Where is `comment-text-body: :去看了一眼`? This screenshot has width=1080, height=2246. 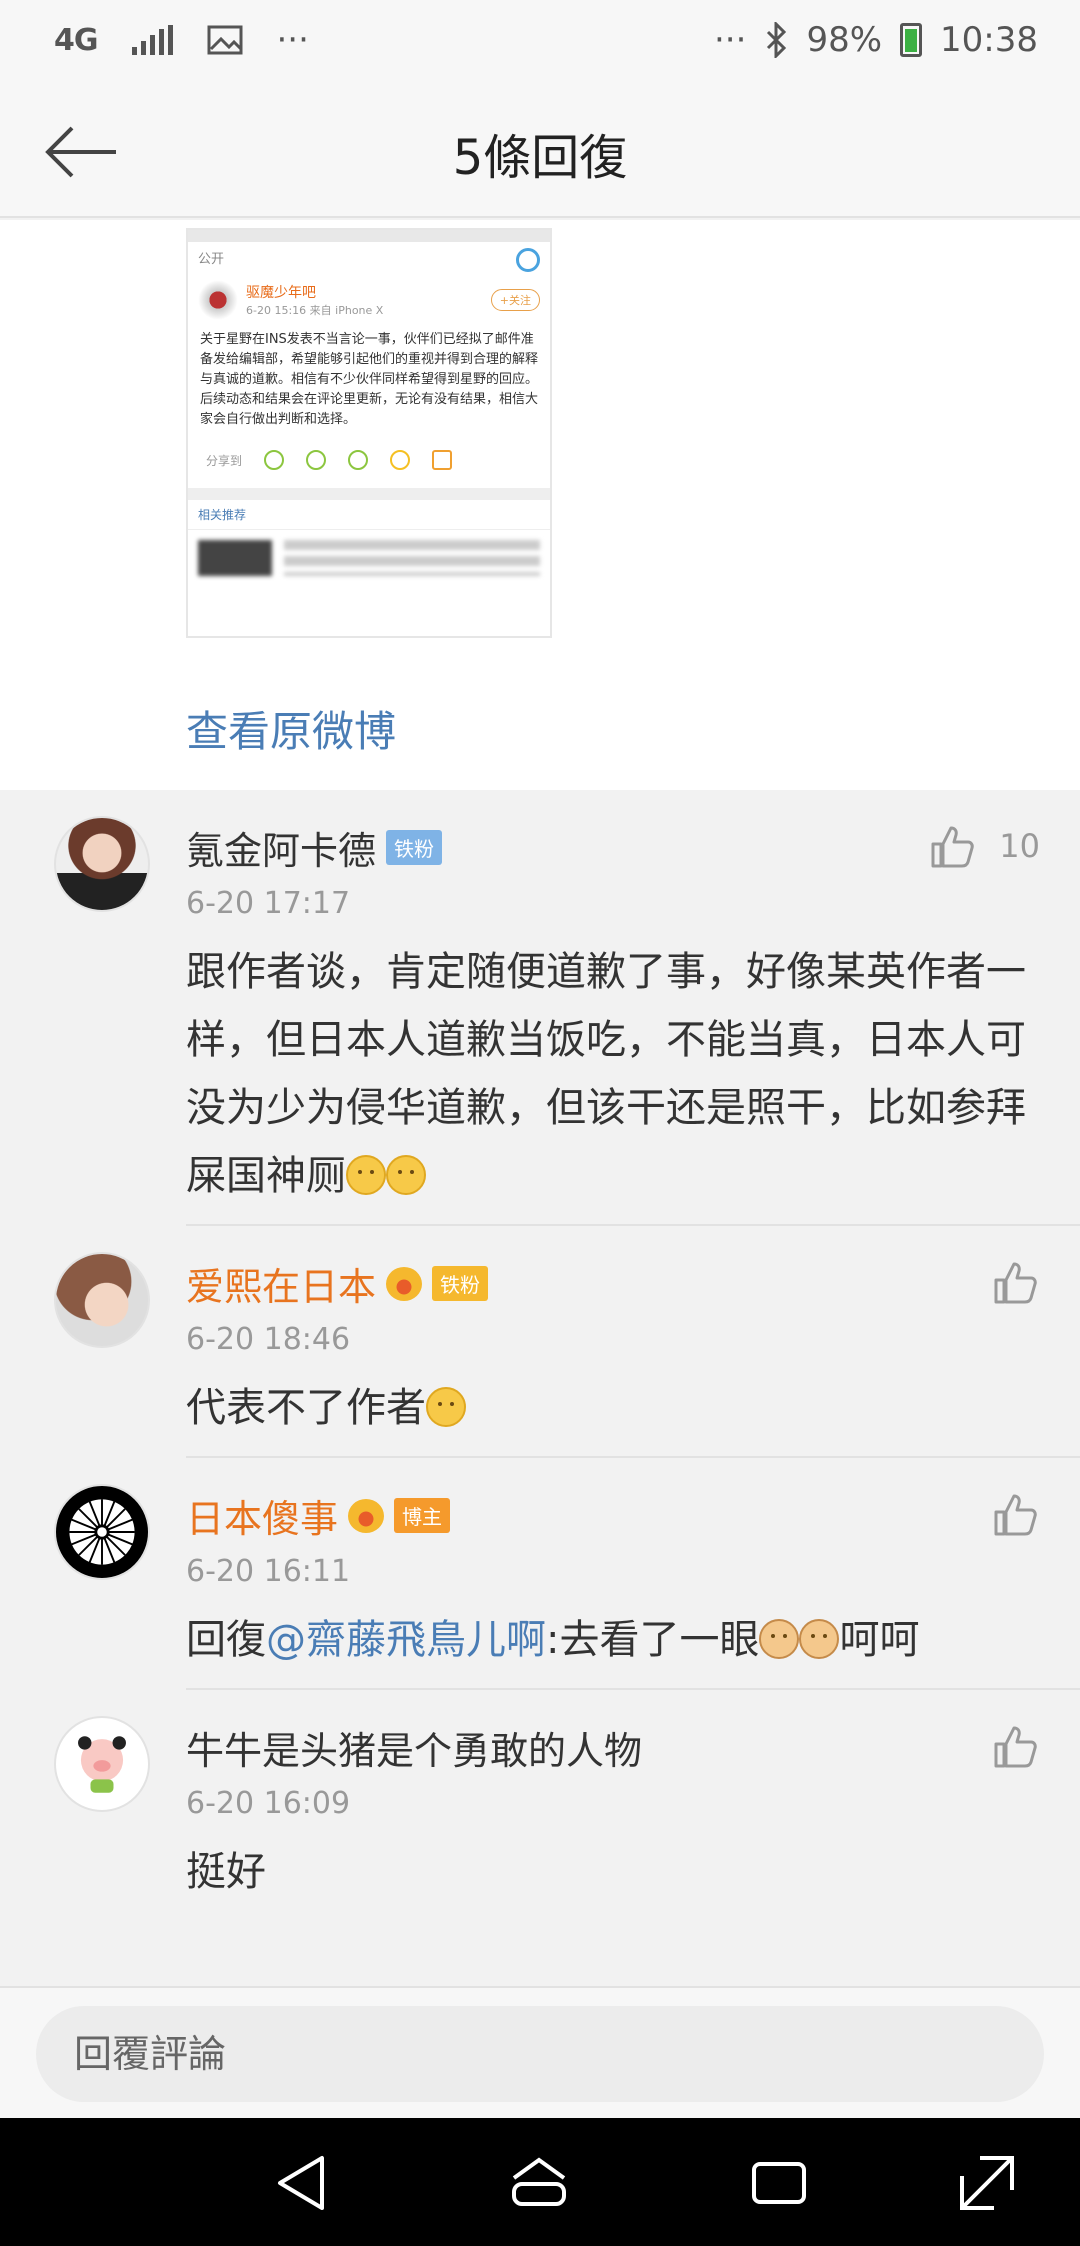
comment-text-body: :去看了一眼 is located at coordinates (653, 1640).